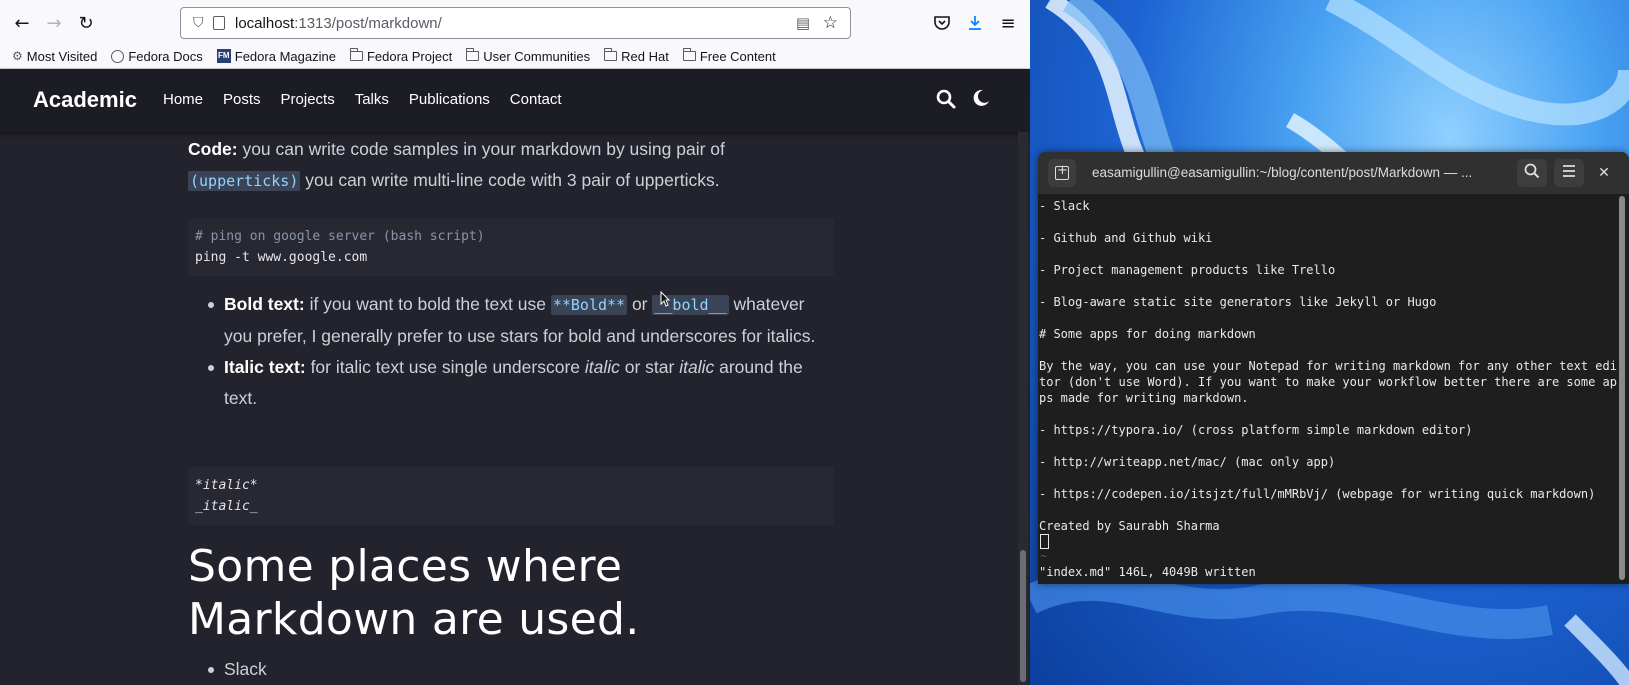 The width and height of the screenshot is (1629, 685). What do you see at coordinates (946, 99) in the screenshot?
I see `search-icon` at bounding box center [946, 99].